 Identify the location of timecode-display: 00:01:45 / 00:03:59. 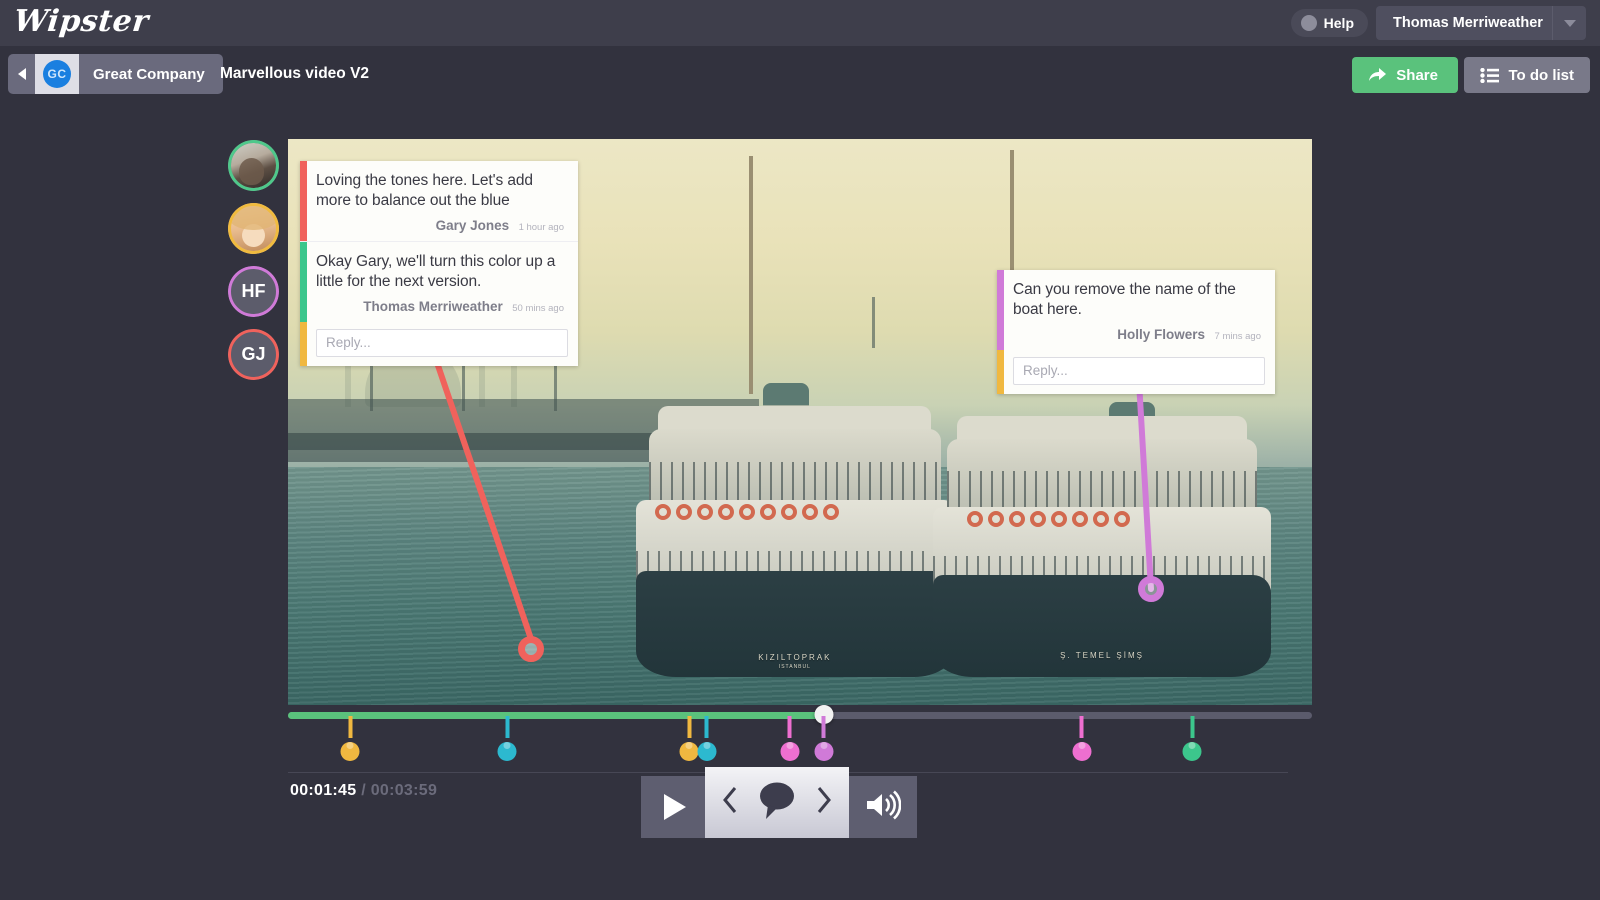
(363, 791).